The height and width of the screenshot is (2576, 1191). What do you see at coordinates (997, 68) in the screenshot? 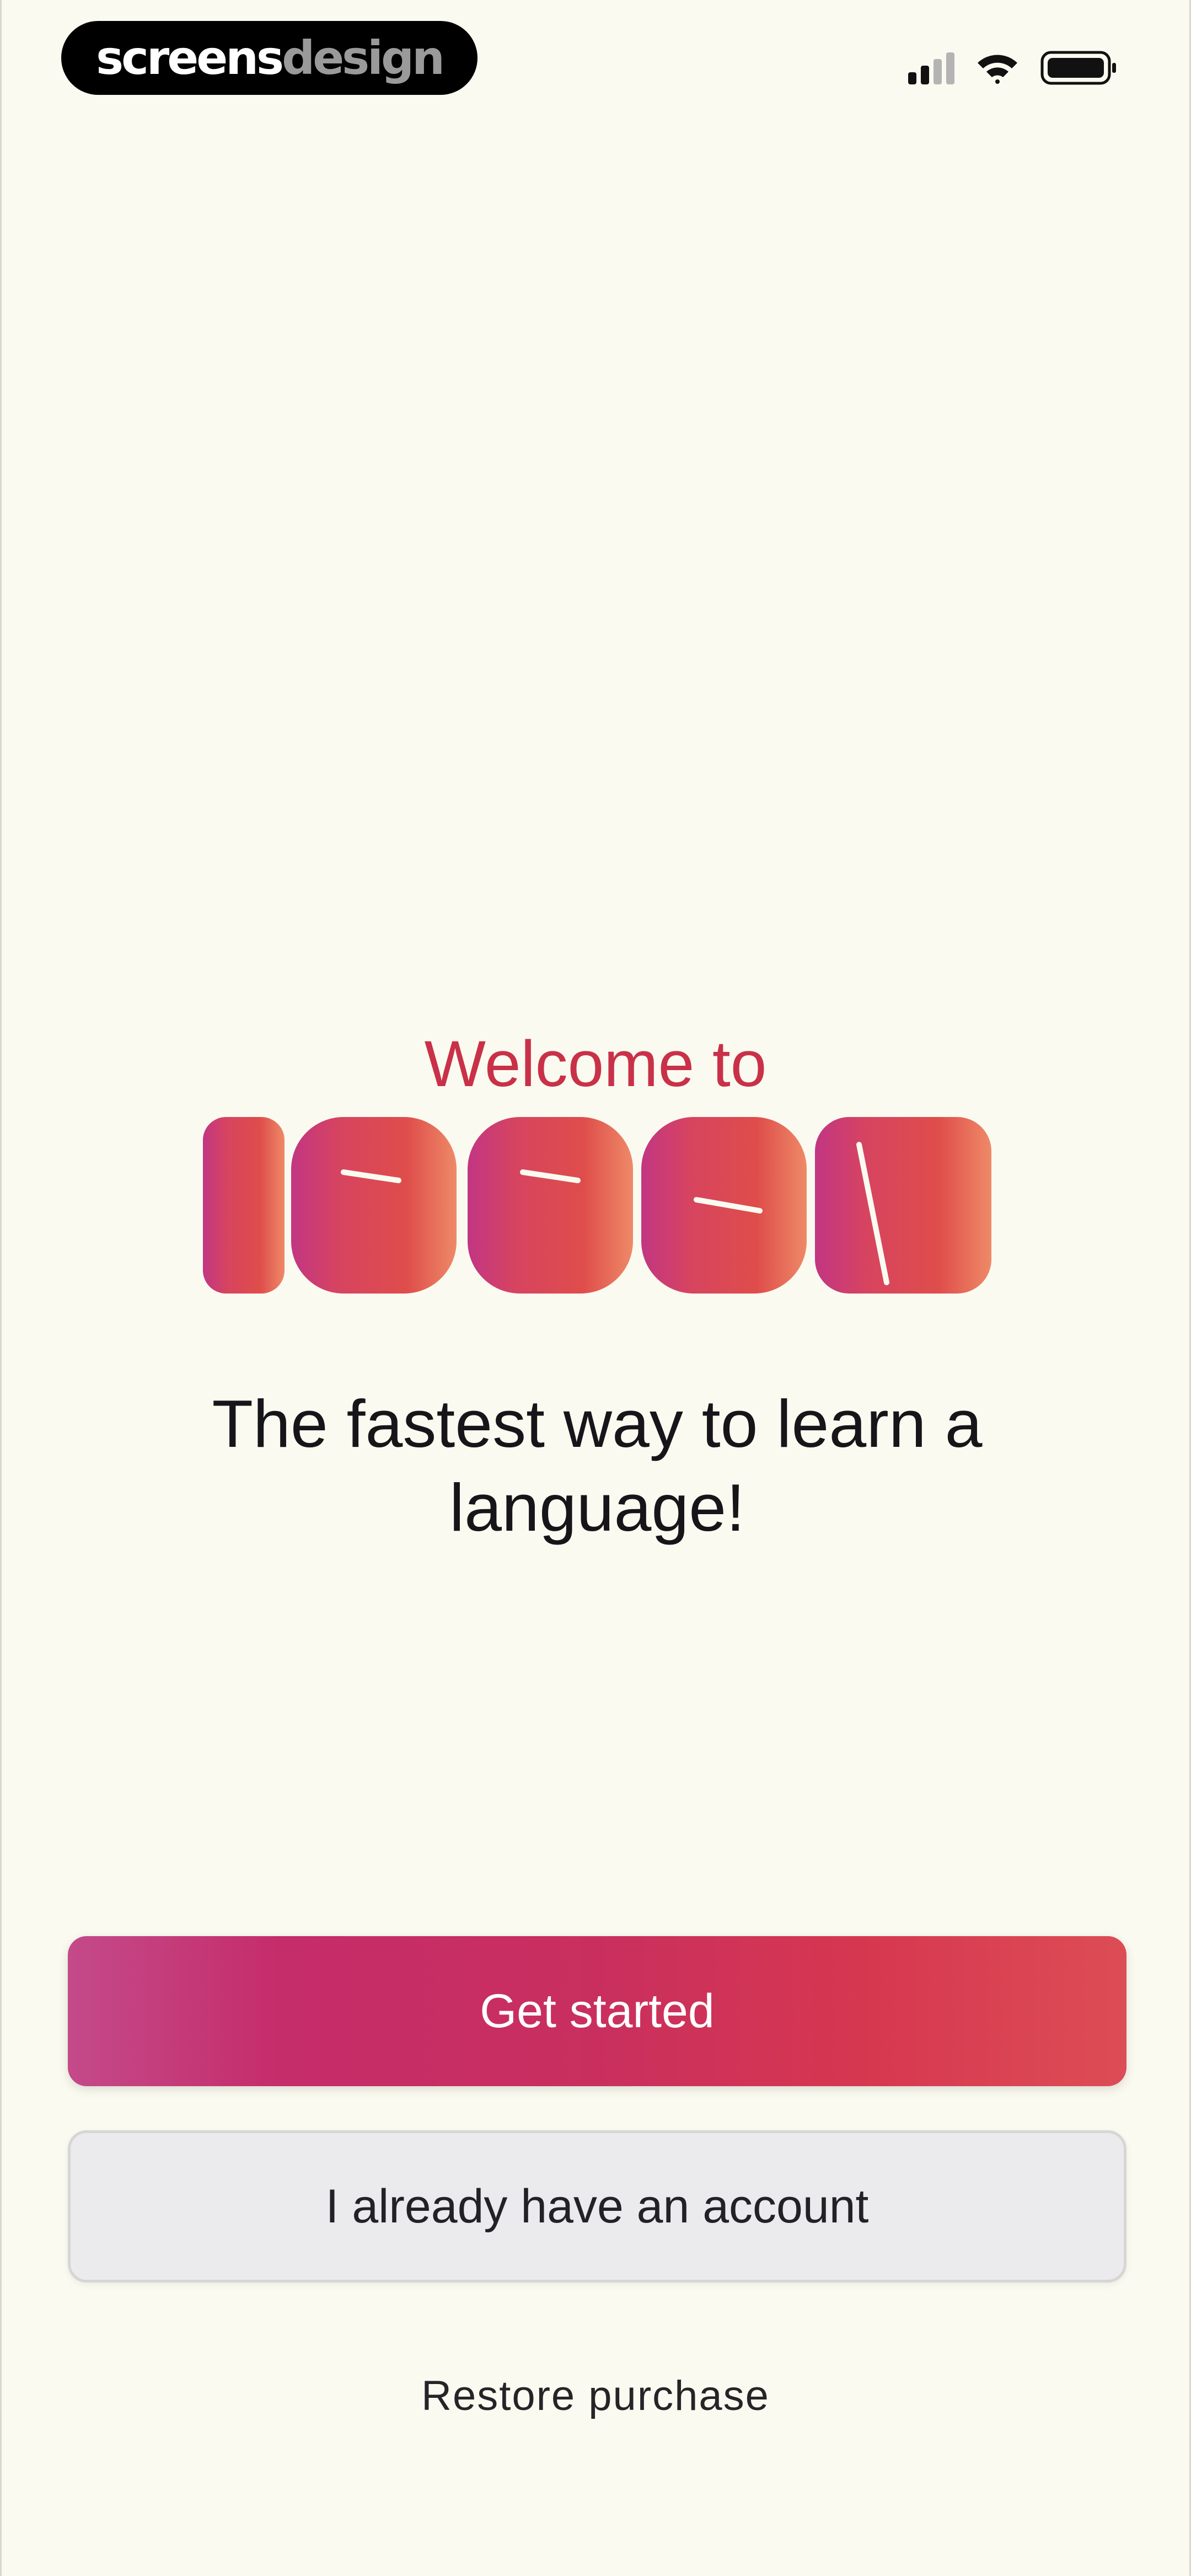
I see `wifi-icon` at bounding box center [997, 68].